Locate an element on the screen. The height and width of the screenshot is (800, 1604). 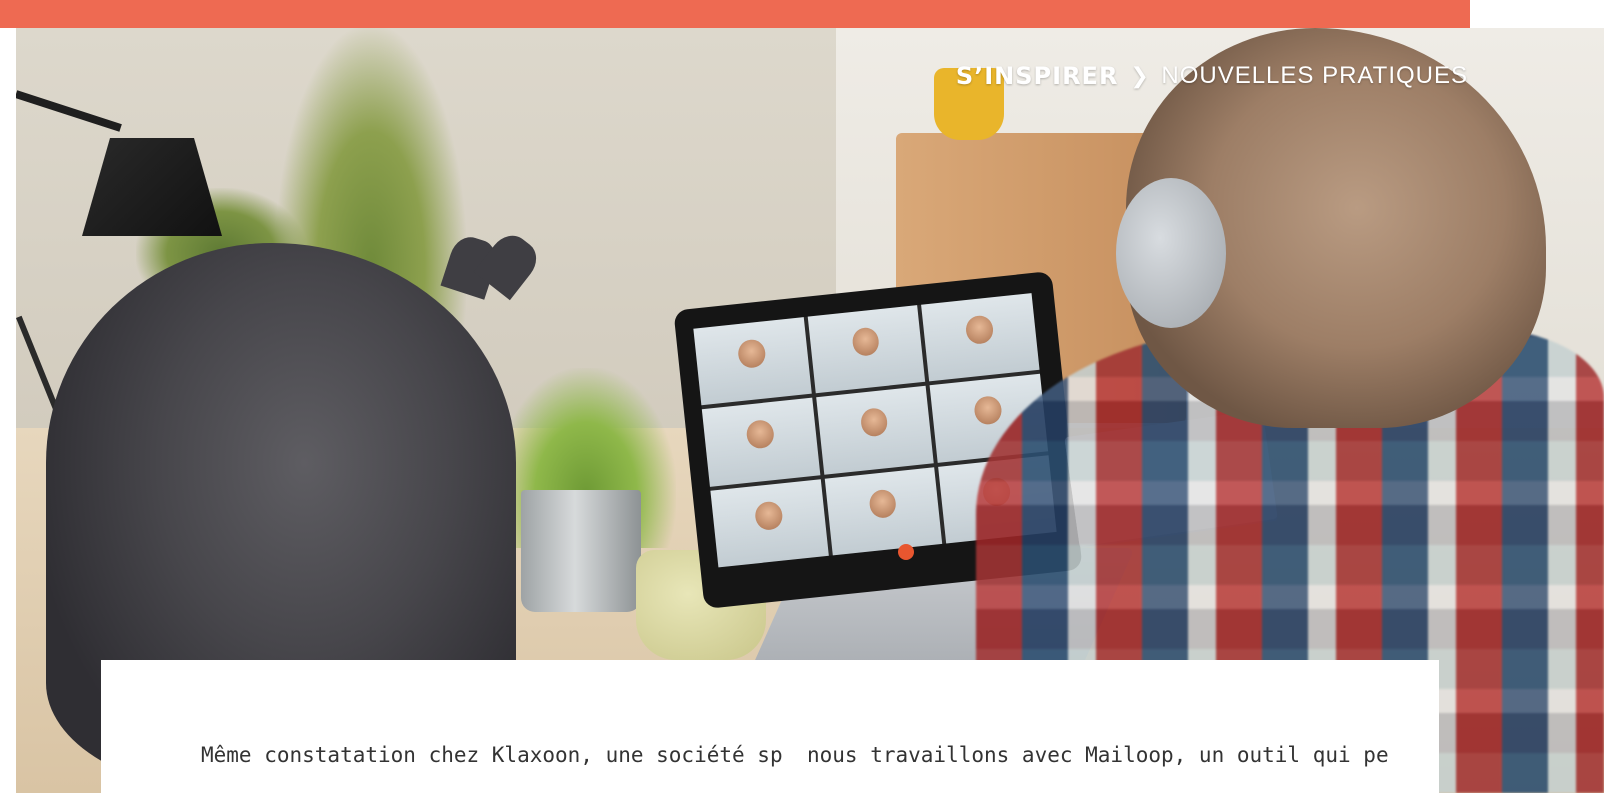
record-dot-icon is located at coordinates (906, 552).